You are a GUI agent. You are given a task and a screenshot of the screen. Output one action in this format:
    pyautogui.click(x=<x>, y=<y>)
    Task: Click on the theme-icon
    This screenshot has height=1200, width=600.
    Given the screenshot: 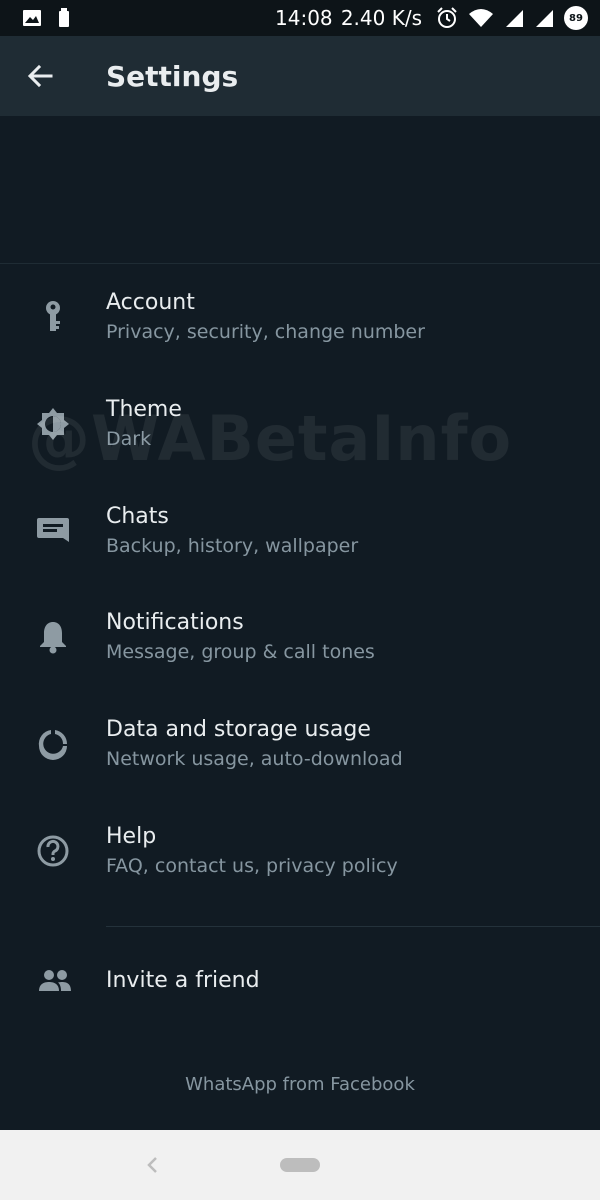 What is the action you would take?
    pyautogui.click(x=53, y=424)
    